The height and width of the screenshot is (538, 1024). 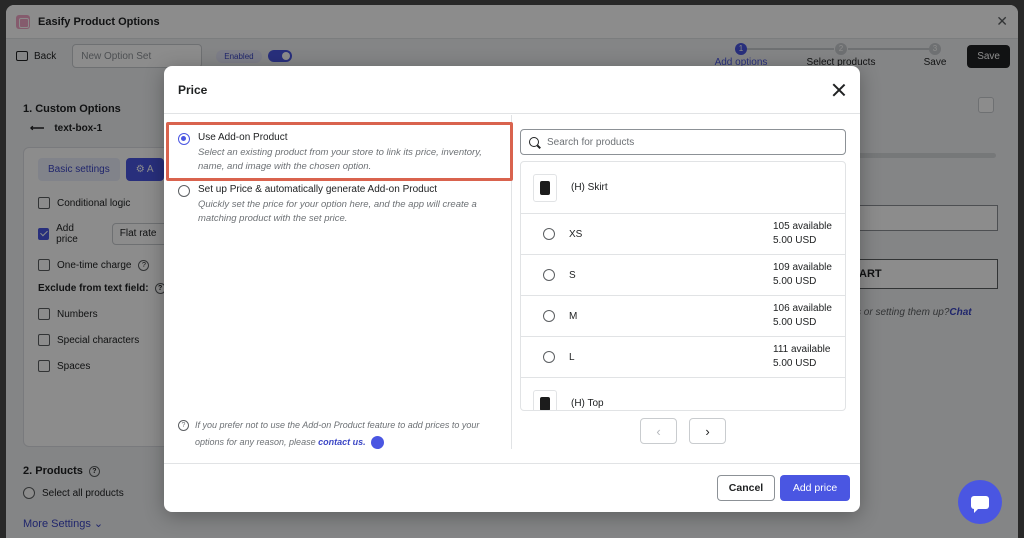 What do you see at coordinates (512, 90) in the screenshot?
I see `modal-header: Price` at bounding box center [512, 90].